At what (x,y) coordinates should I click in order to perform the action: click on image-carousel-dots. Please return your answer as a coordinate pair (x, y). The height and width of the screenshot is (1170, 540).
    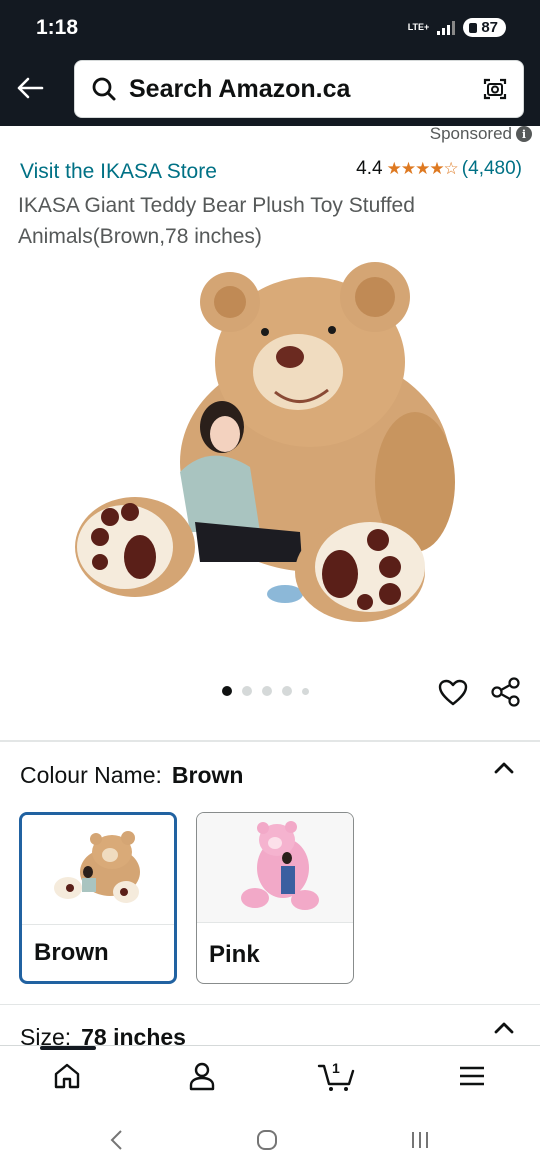
    Looking at the image, I should click on (265, 691).